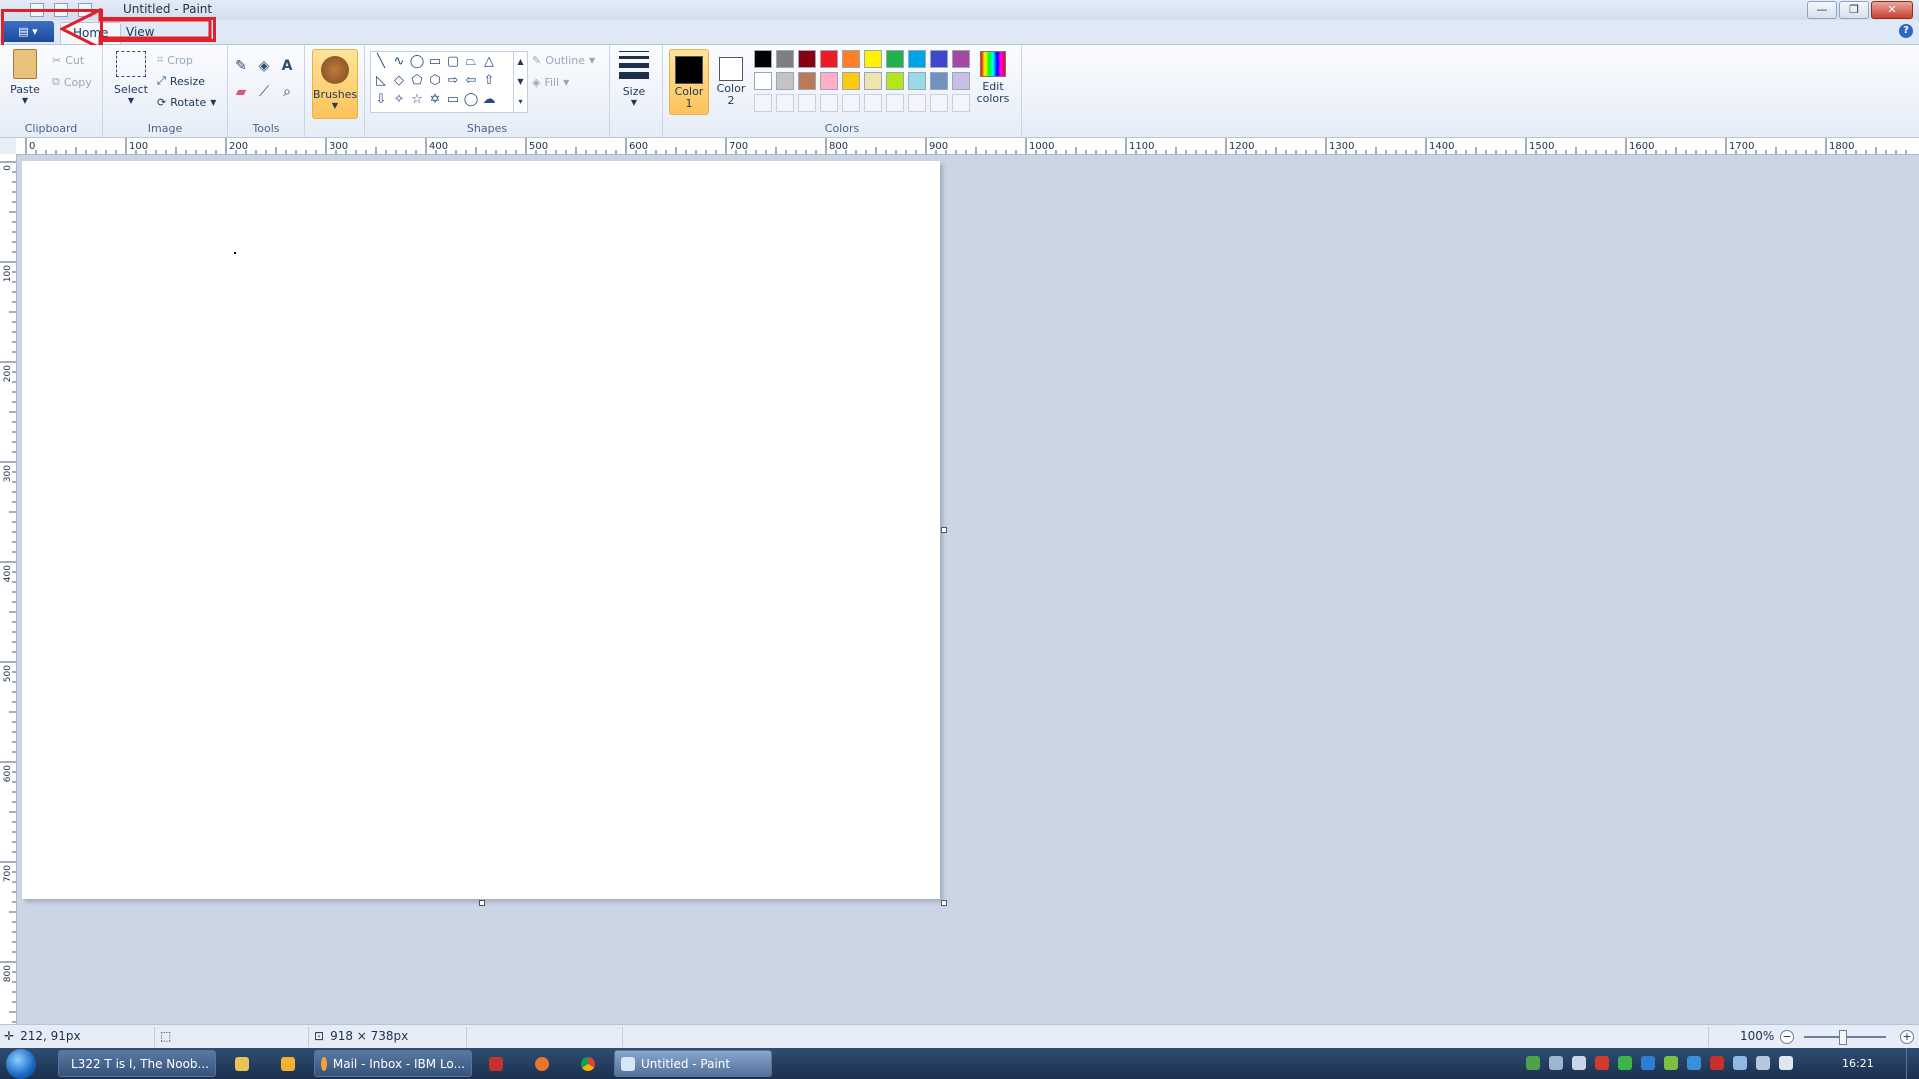 Image resolution: width=1919 pixels, height=1079 pixels. What do you see at coordinates (471, 100) in the screenshot?
I see `oval-callout-shape-icon: ◯` at bounding box center [471, 100].